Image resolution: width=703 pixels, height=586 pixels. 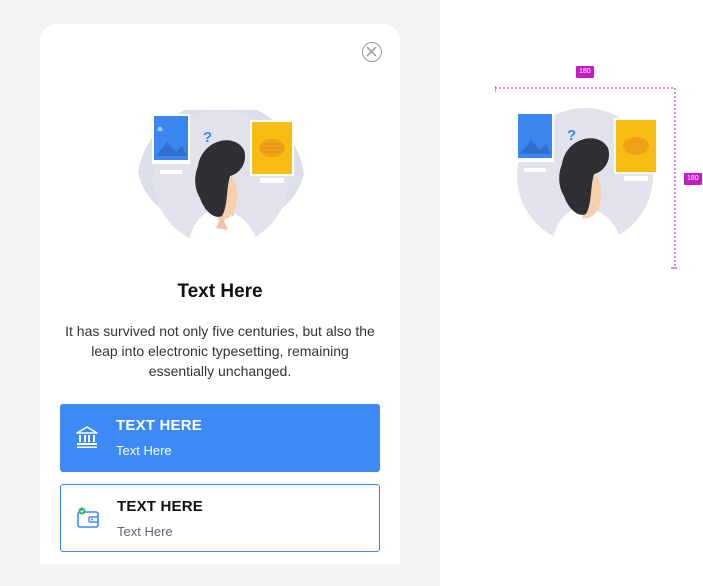 I want to click on option-bank-selected: TEXT HERE Text Here, so click(x=220, y=438).